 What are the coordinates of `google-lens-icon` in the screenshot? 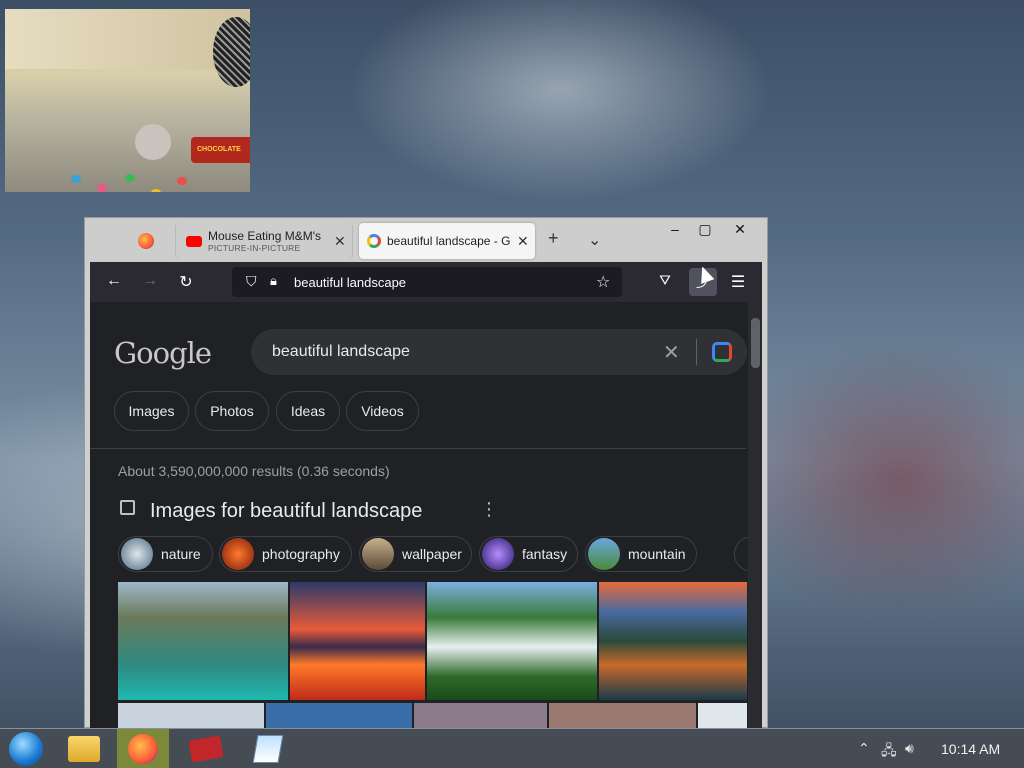 It's located at (722, 352).